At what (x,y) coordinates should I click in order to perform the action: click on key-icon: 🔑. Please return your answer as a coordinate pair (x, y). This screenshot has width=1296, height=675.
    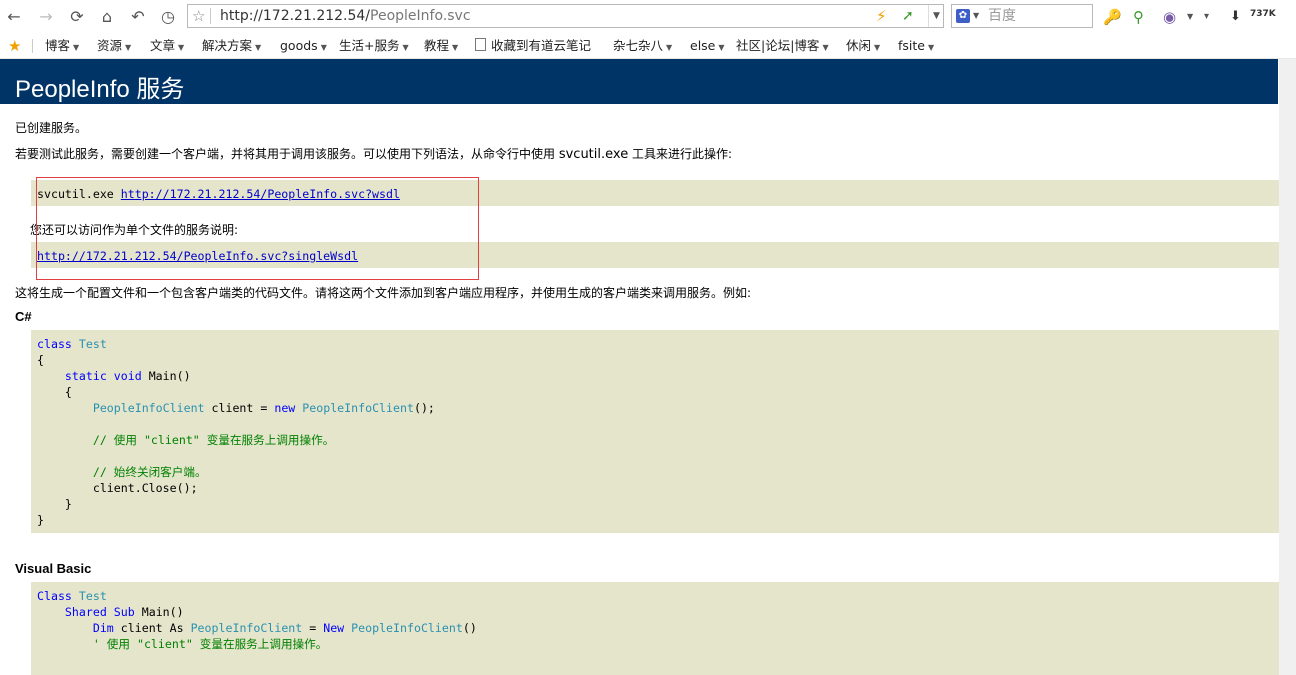
    Looking at the image, I should click on (1112, 17).